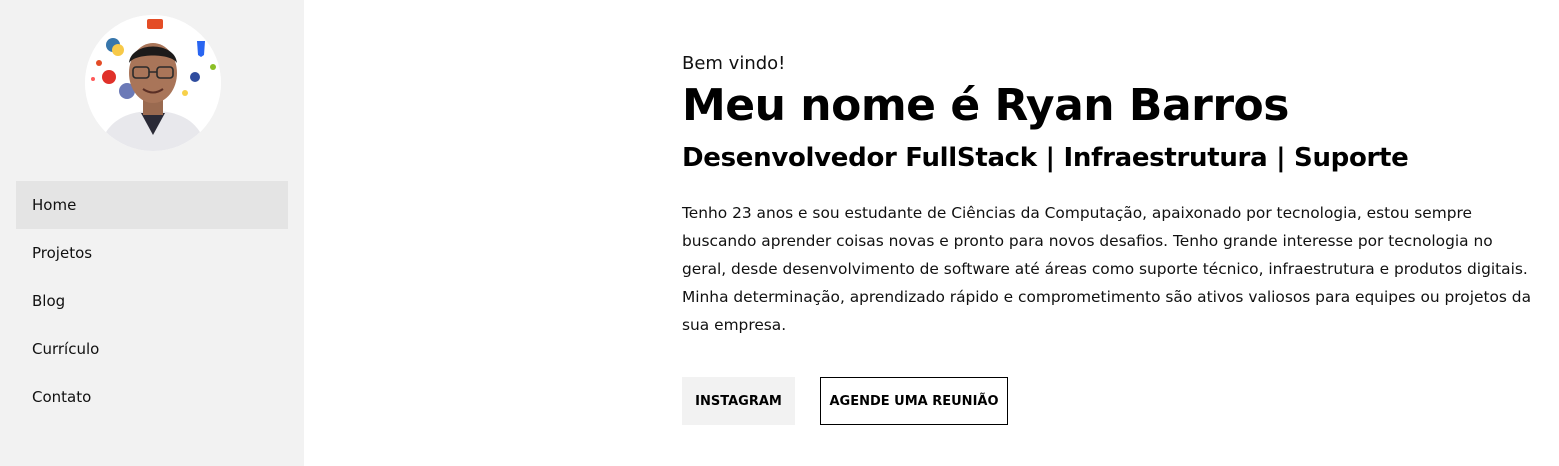 This screenshot has height=466, width=1559. What do you see at coordinates (734, 63) in the screenshot?
I see `greeting-text: Bem vindo!` at bounding box center [734, 63].